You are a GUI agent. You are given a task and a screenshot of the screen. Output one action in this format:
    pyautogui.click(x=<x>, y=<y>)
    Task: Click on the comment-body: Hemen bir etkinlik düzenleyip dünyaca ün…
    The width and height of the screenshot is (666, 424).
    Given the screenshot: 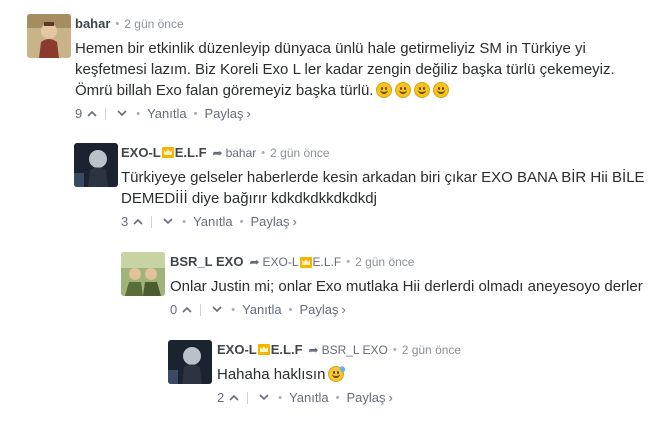 What is the action you would take?
    pyautogui.click(x=345, y=69)
    